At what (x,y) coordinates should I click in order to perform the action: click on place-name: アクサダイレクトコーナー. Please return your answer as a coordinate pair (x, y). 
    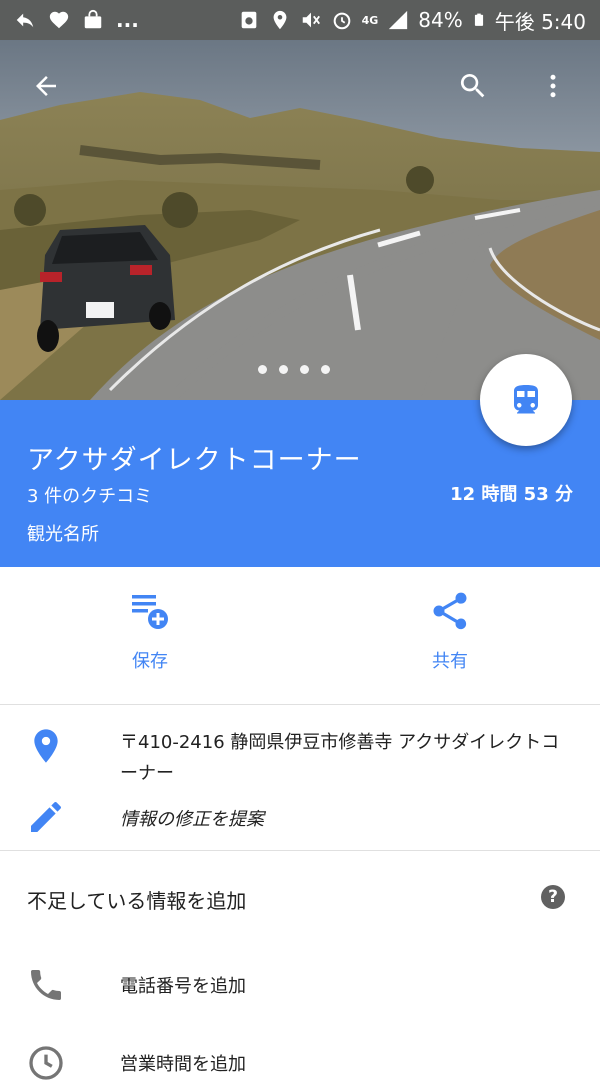
    Looking at the image, I should click on (194, 460).